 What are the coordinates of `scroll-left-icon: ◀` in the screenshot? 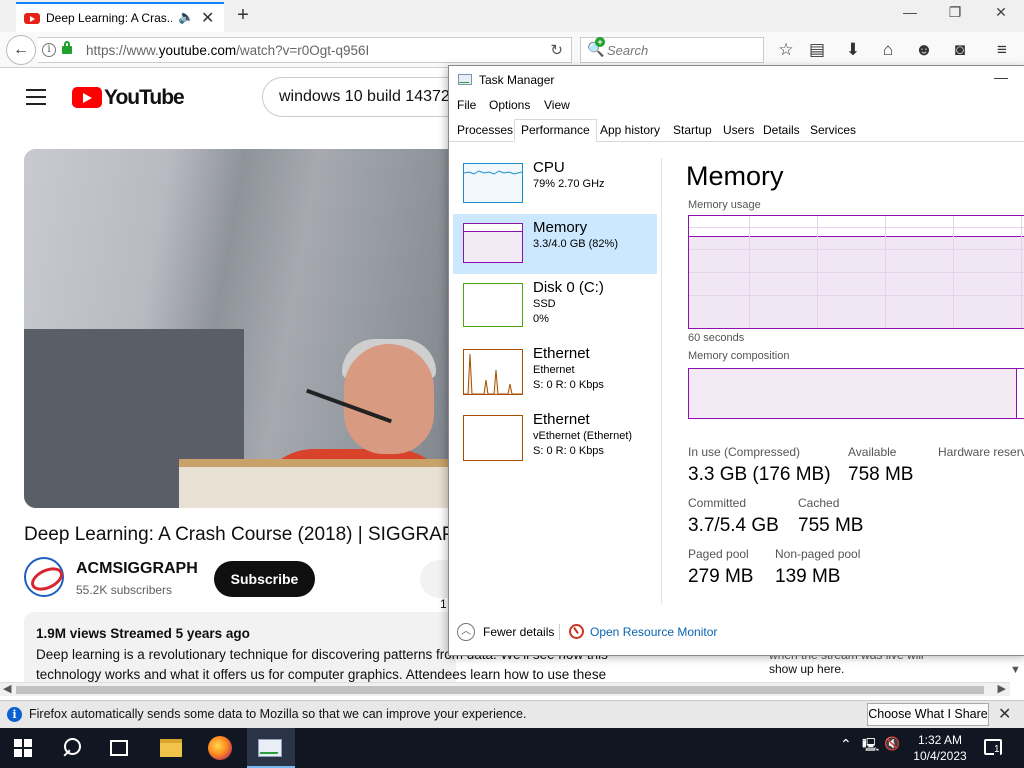 It's located at (7, 688).